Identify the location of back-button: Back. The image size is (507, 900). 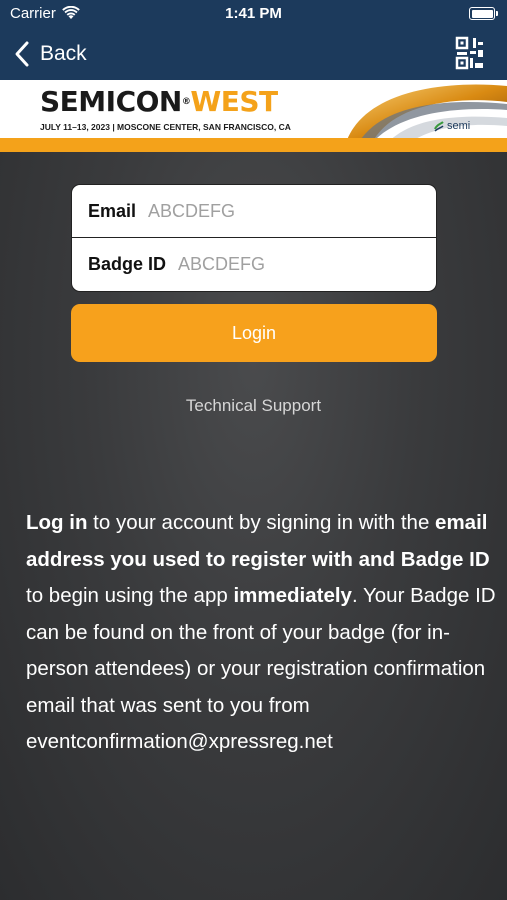
(49, 54).